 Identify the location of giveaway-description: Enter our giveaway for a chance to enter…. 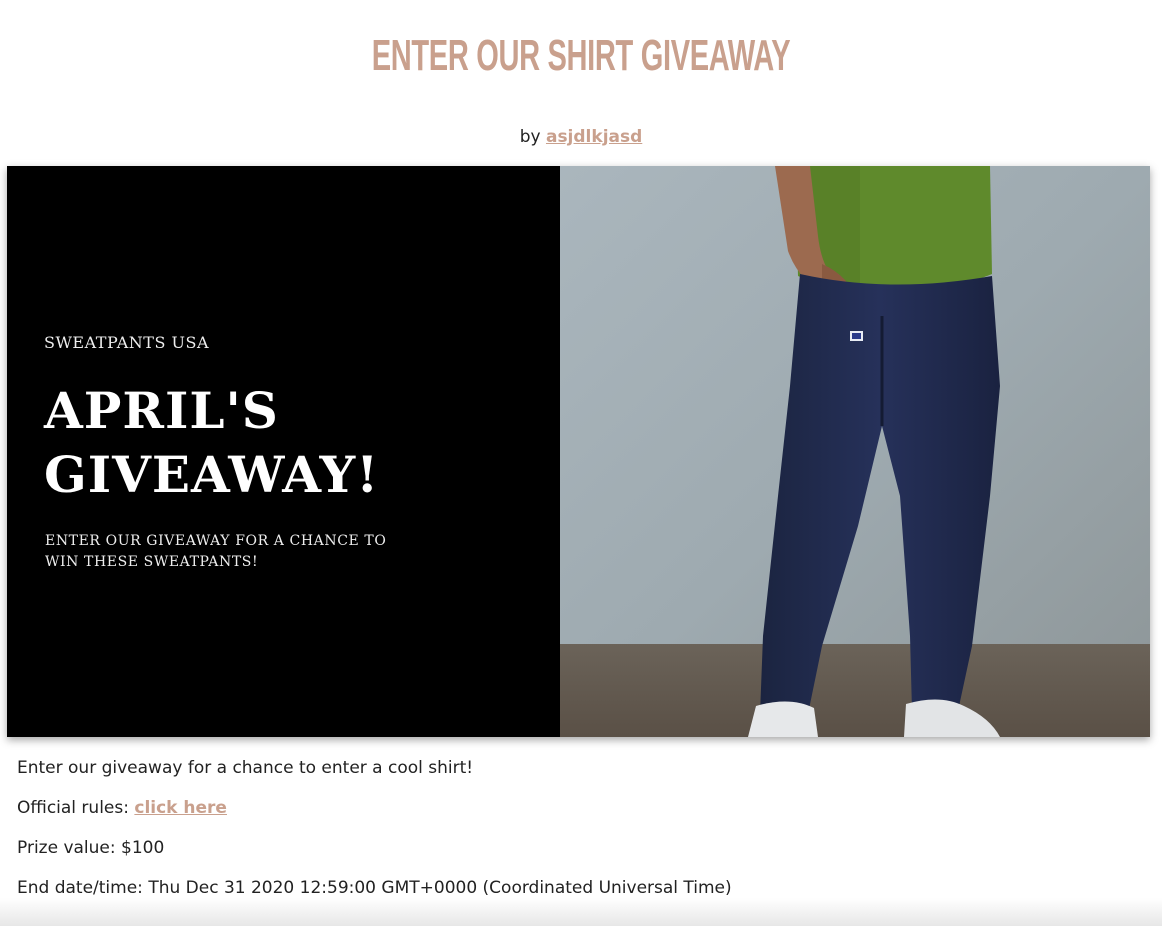
(245, 768).